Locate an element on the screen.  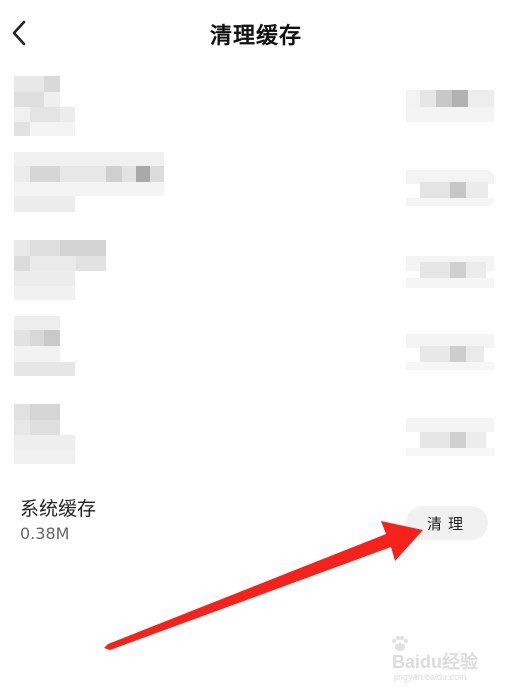
watermark-logo: Baidu经验 jingyan.baidu.com is located at coordinates (450, 659).